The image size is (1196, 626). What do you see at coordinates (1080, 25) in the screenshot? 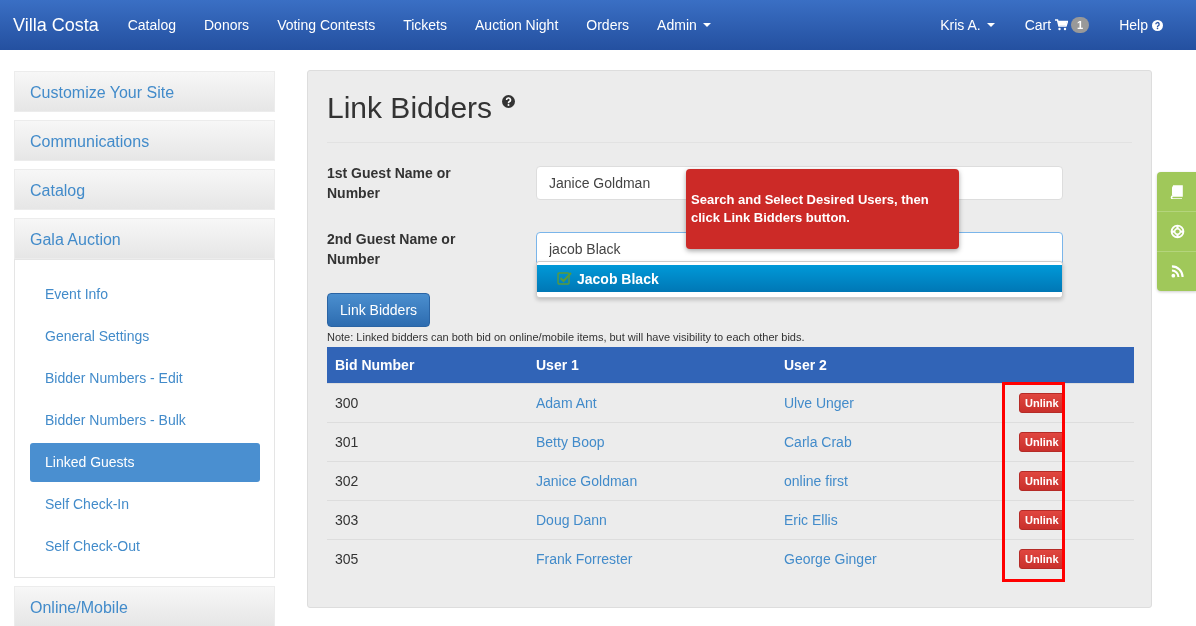
I see `cart-count-badge: 1` at bounding box center [1080, 25].